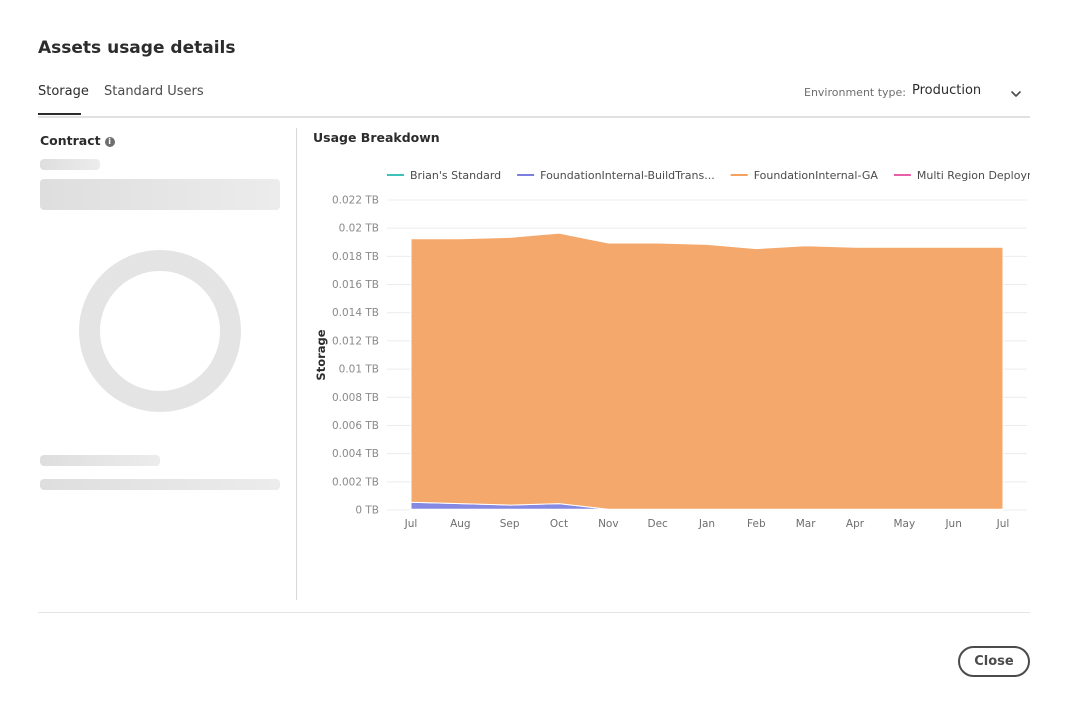 The image size is (1067, 717). Describe the element at coordinates (137, 48) in the screenshot. I see `dialog-title: Assets usage details` at that location.